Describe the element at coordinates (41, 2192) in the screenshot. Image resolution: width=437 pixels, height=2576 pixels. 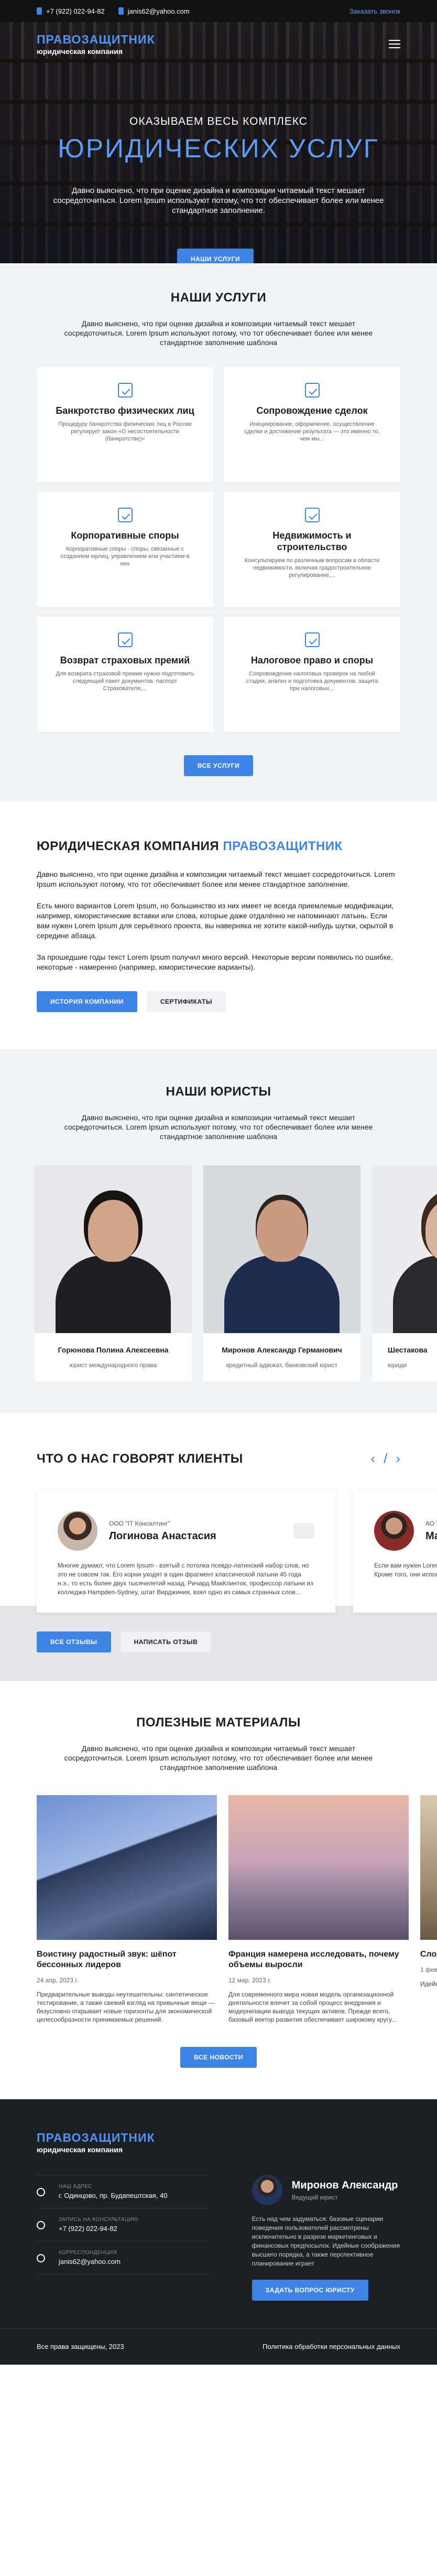
I see `location-icon` at that location.